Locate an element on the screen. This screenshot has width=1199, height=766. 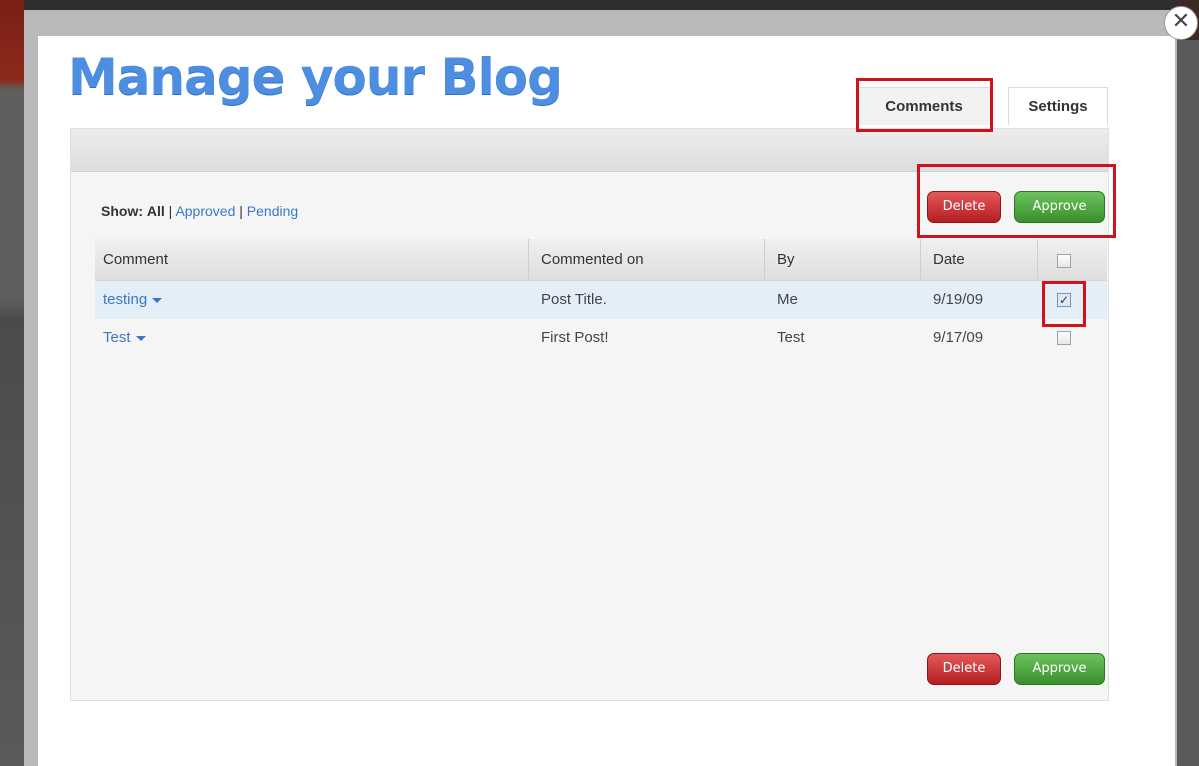
by-cell: Test is located at coordinates (791, 337).